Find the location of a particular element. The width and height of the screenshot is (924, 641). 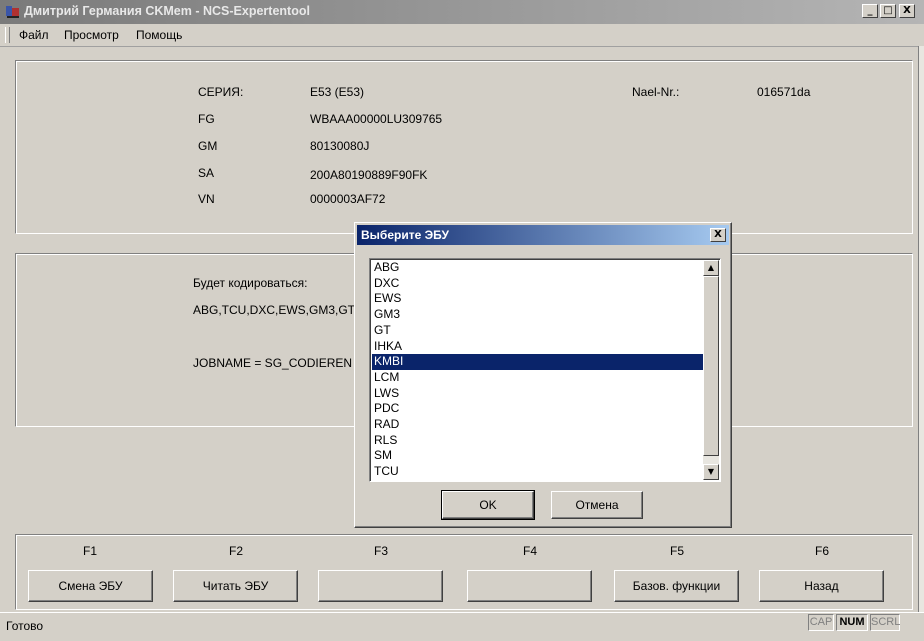

dialog-title-bar: Выберите ЭБУ X is located at coordinates (543, 235).